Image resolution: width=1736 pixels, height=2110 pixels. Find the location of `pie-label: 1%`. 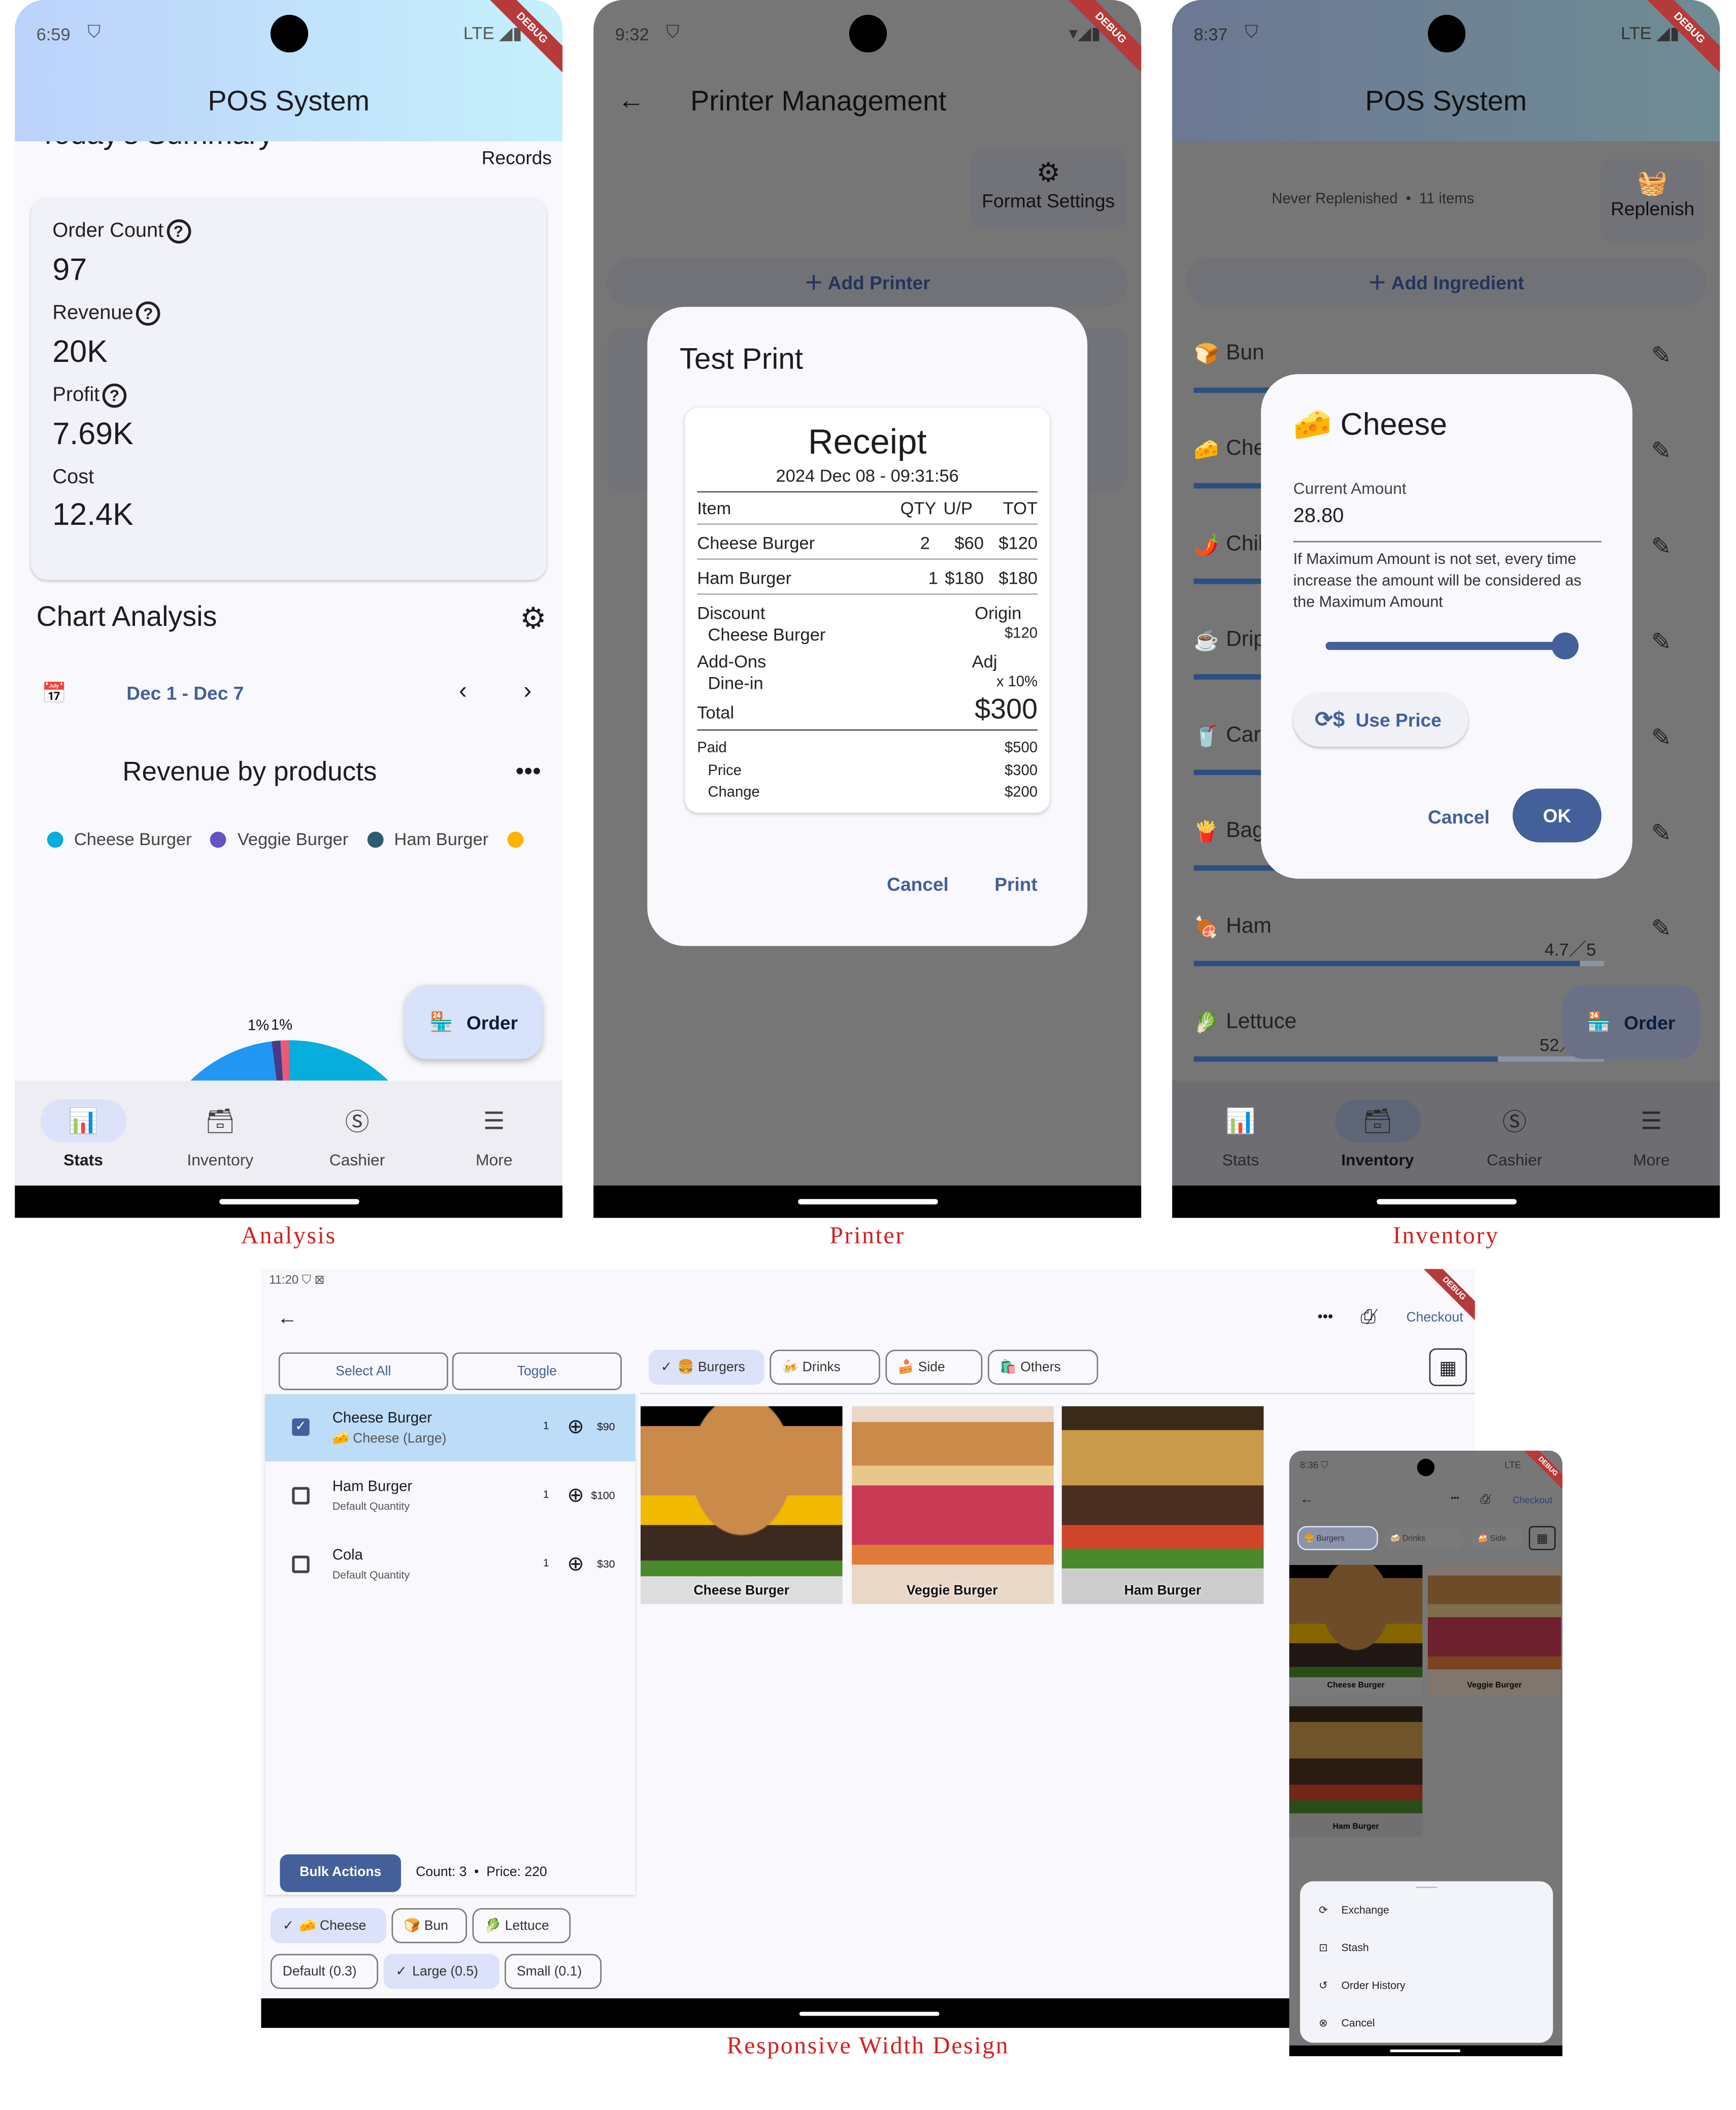

pie-label: 1% is located at coordinates (281, 1025).